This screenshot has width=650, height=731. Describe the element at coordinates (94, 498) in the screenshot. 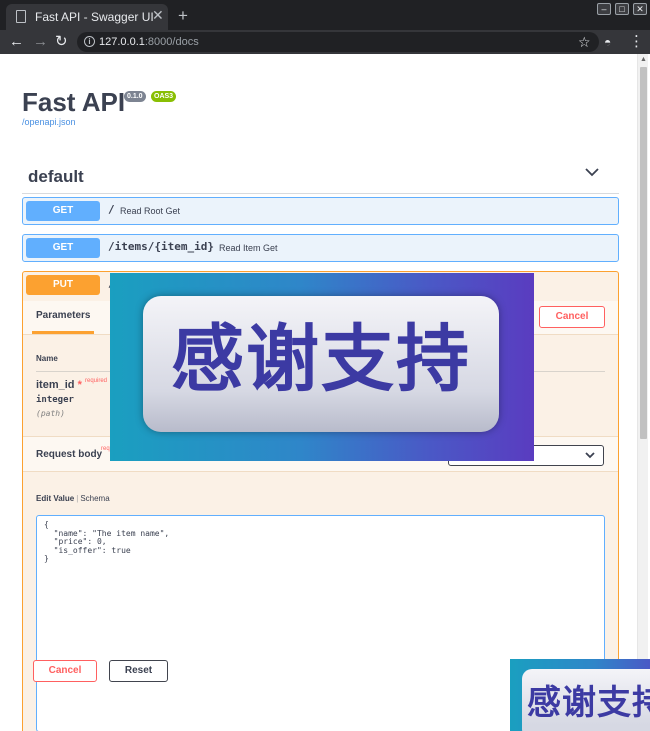

I see `tab-schema: Schema` at that location.